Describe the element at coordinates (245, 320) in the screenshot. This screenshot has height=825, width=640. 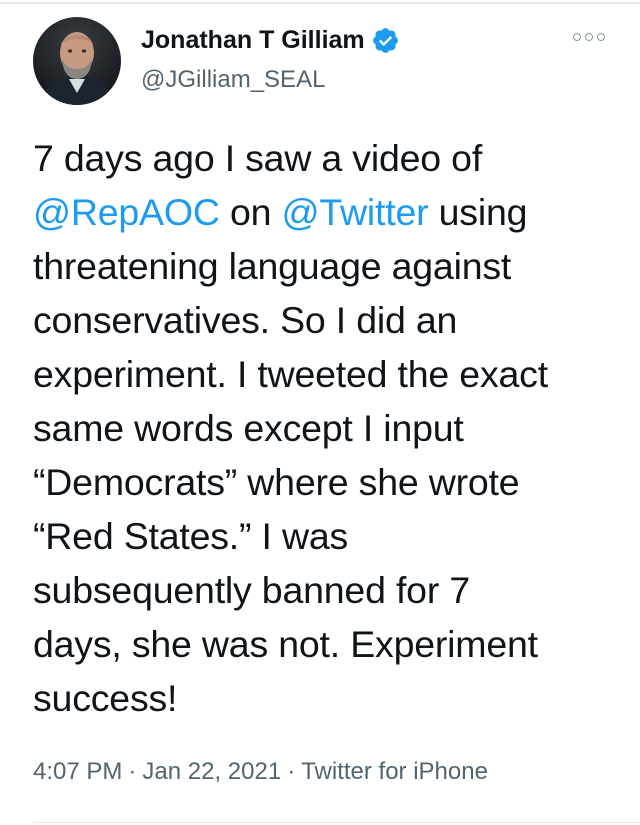
I see `tweet-text-segment: conservatives. So I did an` at that location.